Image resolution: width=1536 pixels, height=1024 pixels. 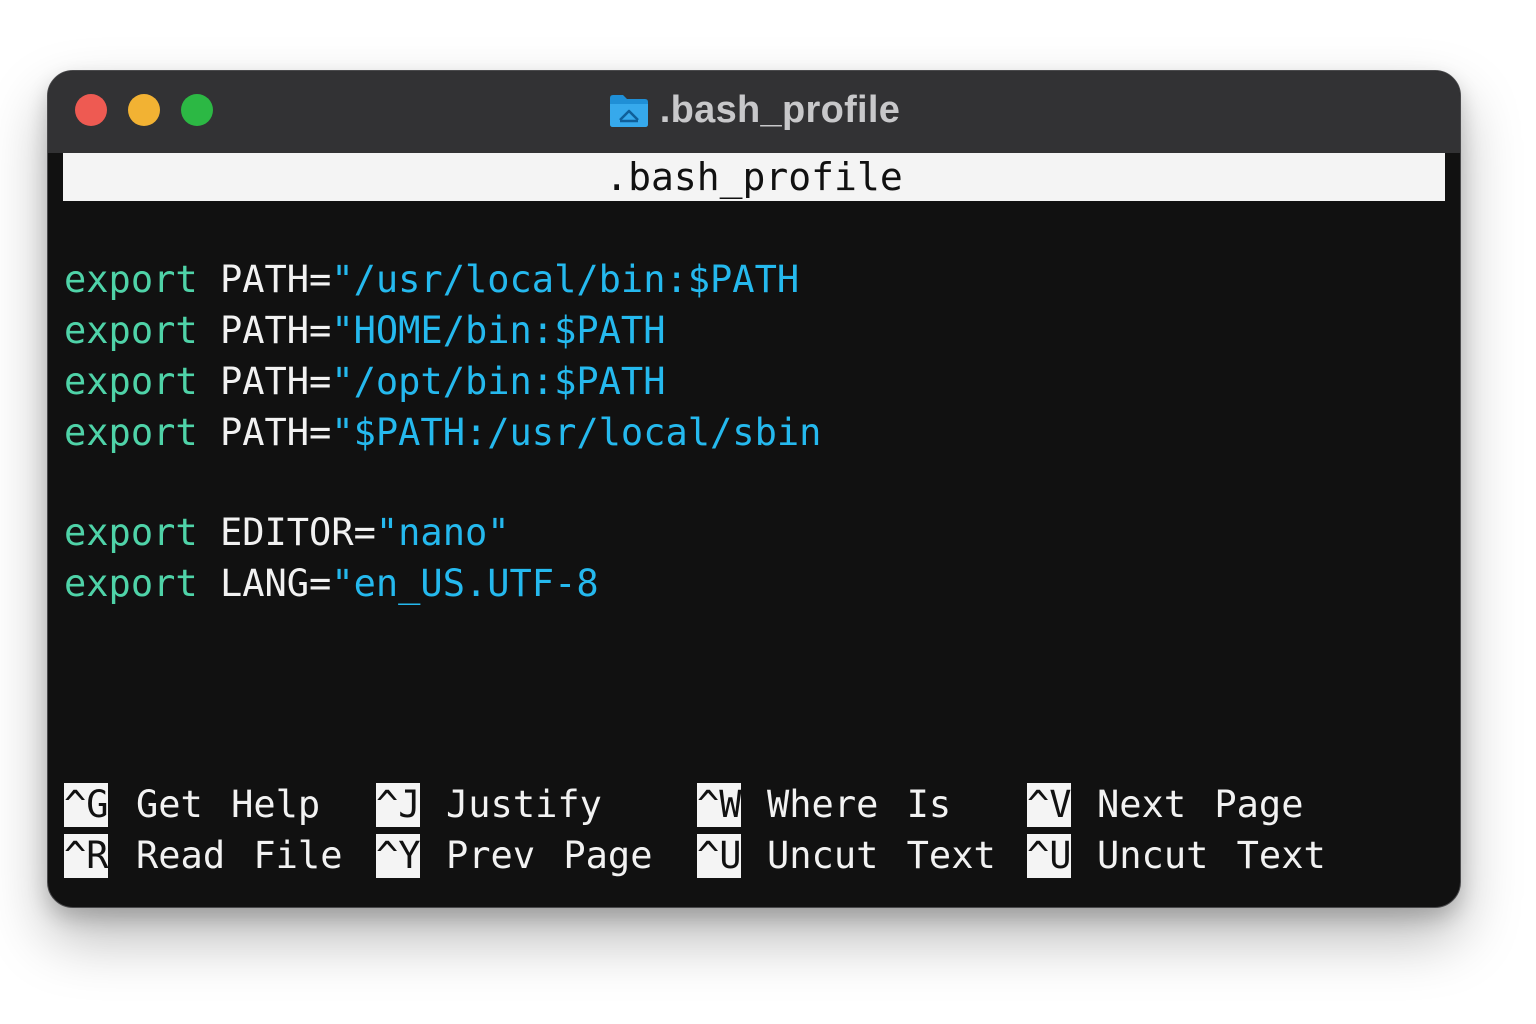 I want to click on window-titlebar: .bash_profile, so click(x=754, y=112).